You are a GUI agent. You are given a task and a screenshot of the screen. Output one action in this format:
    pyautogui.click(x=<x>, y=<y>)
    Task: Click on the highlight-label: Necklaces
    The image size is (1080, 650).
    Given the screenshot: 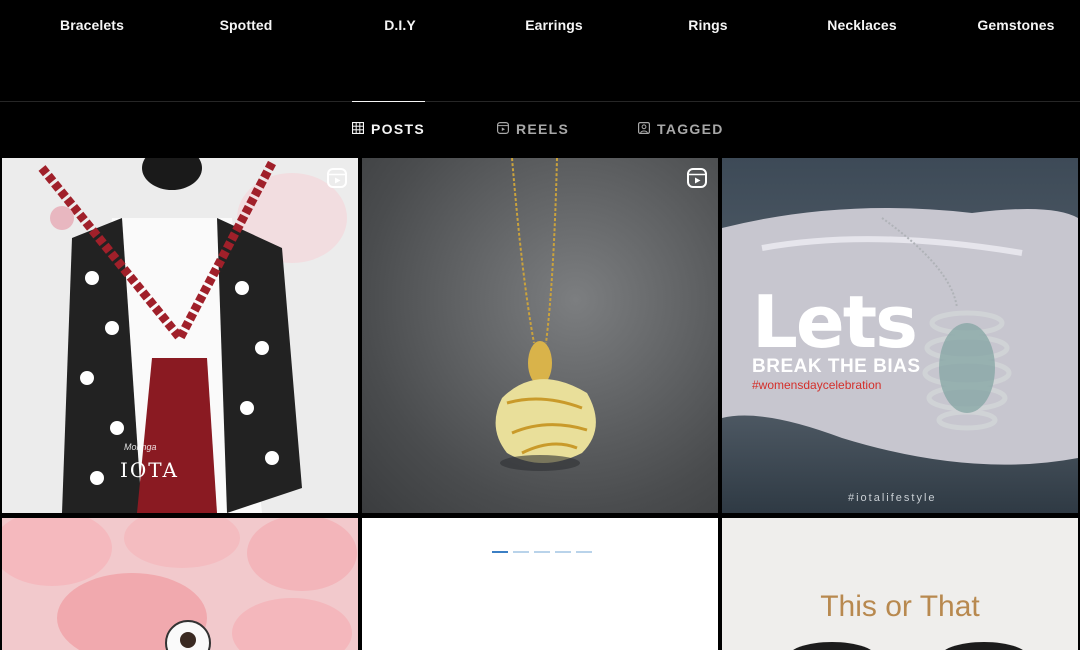 What is the action you would take?
    pyautogui.click(x=862, y=25)
    